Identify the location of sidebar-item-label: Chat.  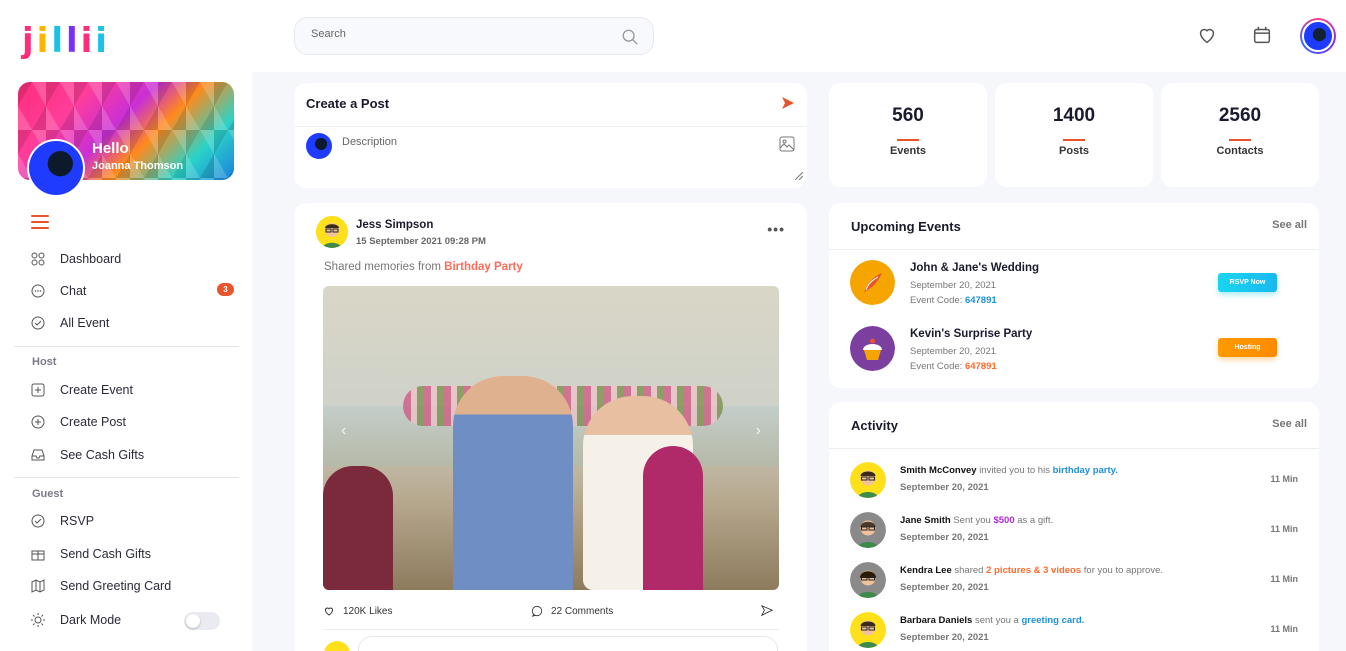
(73, 291).